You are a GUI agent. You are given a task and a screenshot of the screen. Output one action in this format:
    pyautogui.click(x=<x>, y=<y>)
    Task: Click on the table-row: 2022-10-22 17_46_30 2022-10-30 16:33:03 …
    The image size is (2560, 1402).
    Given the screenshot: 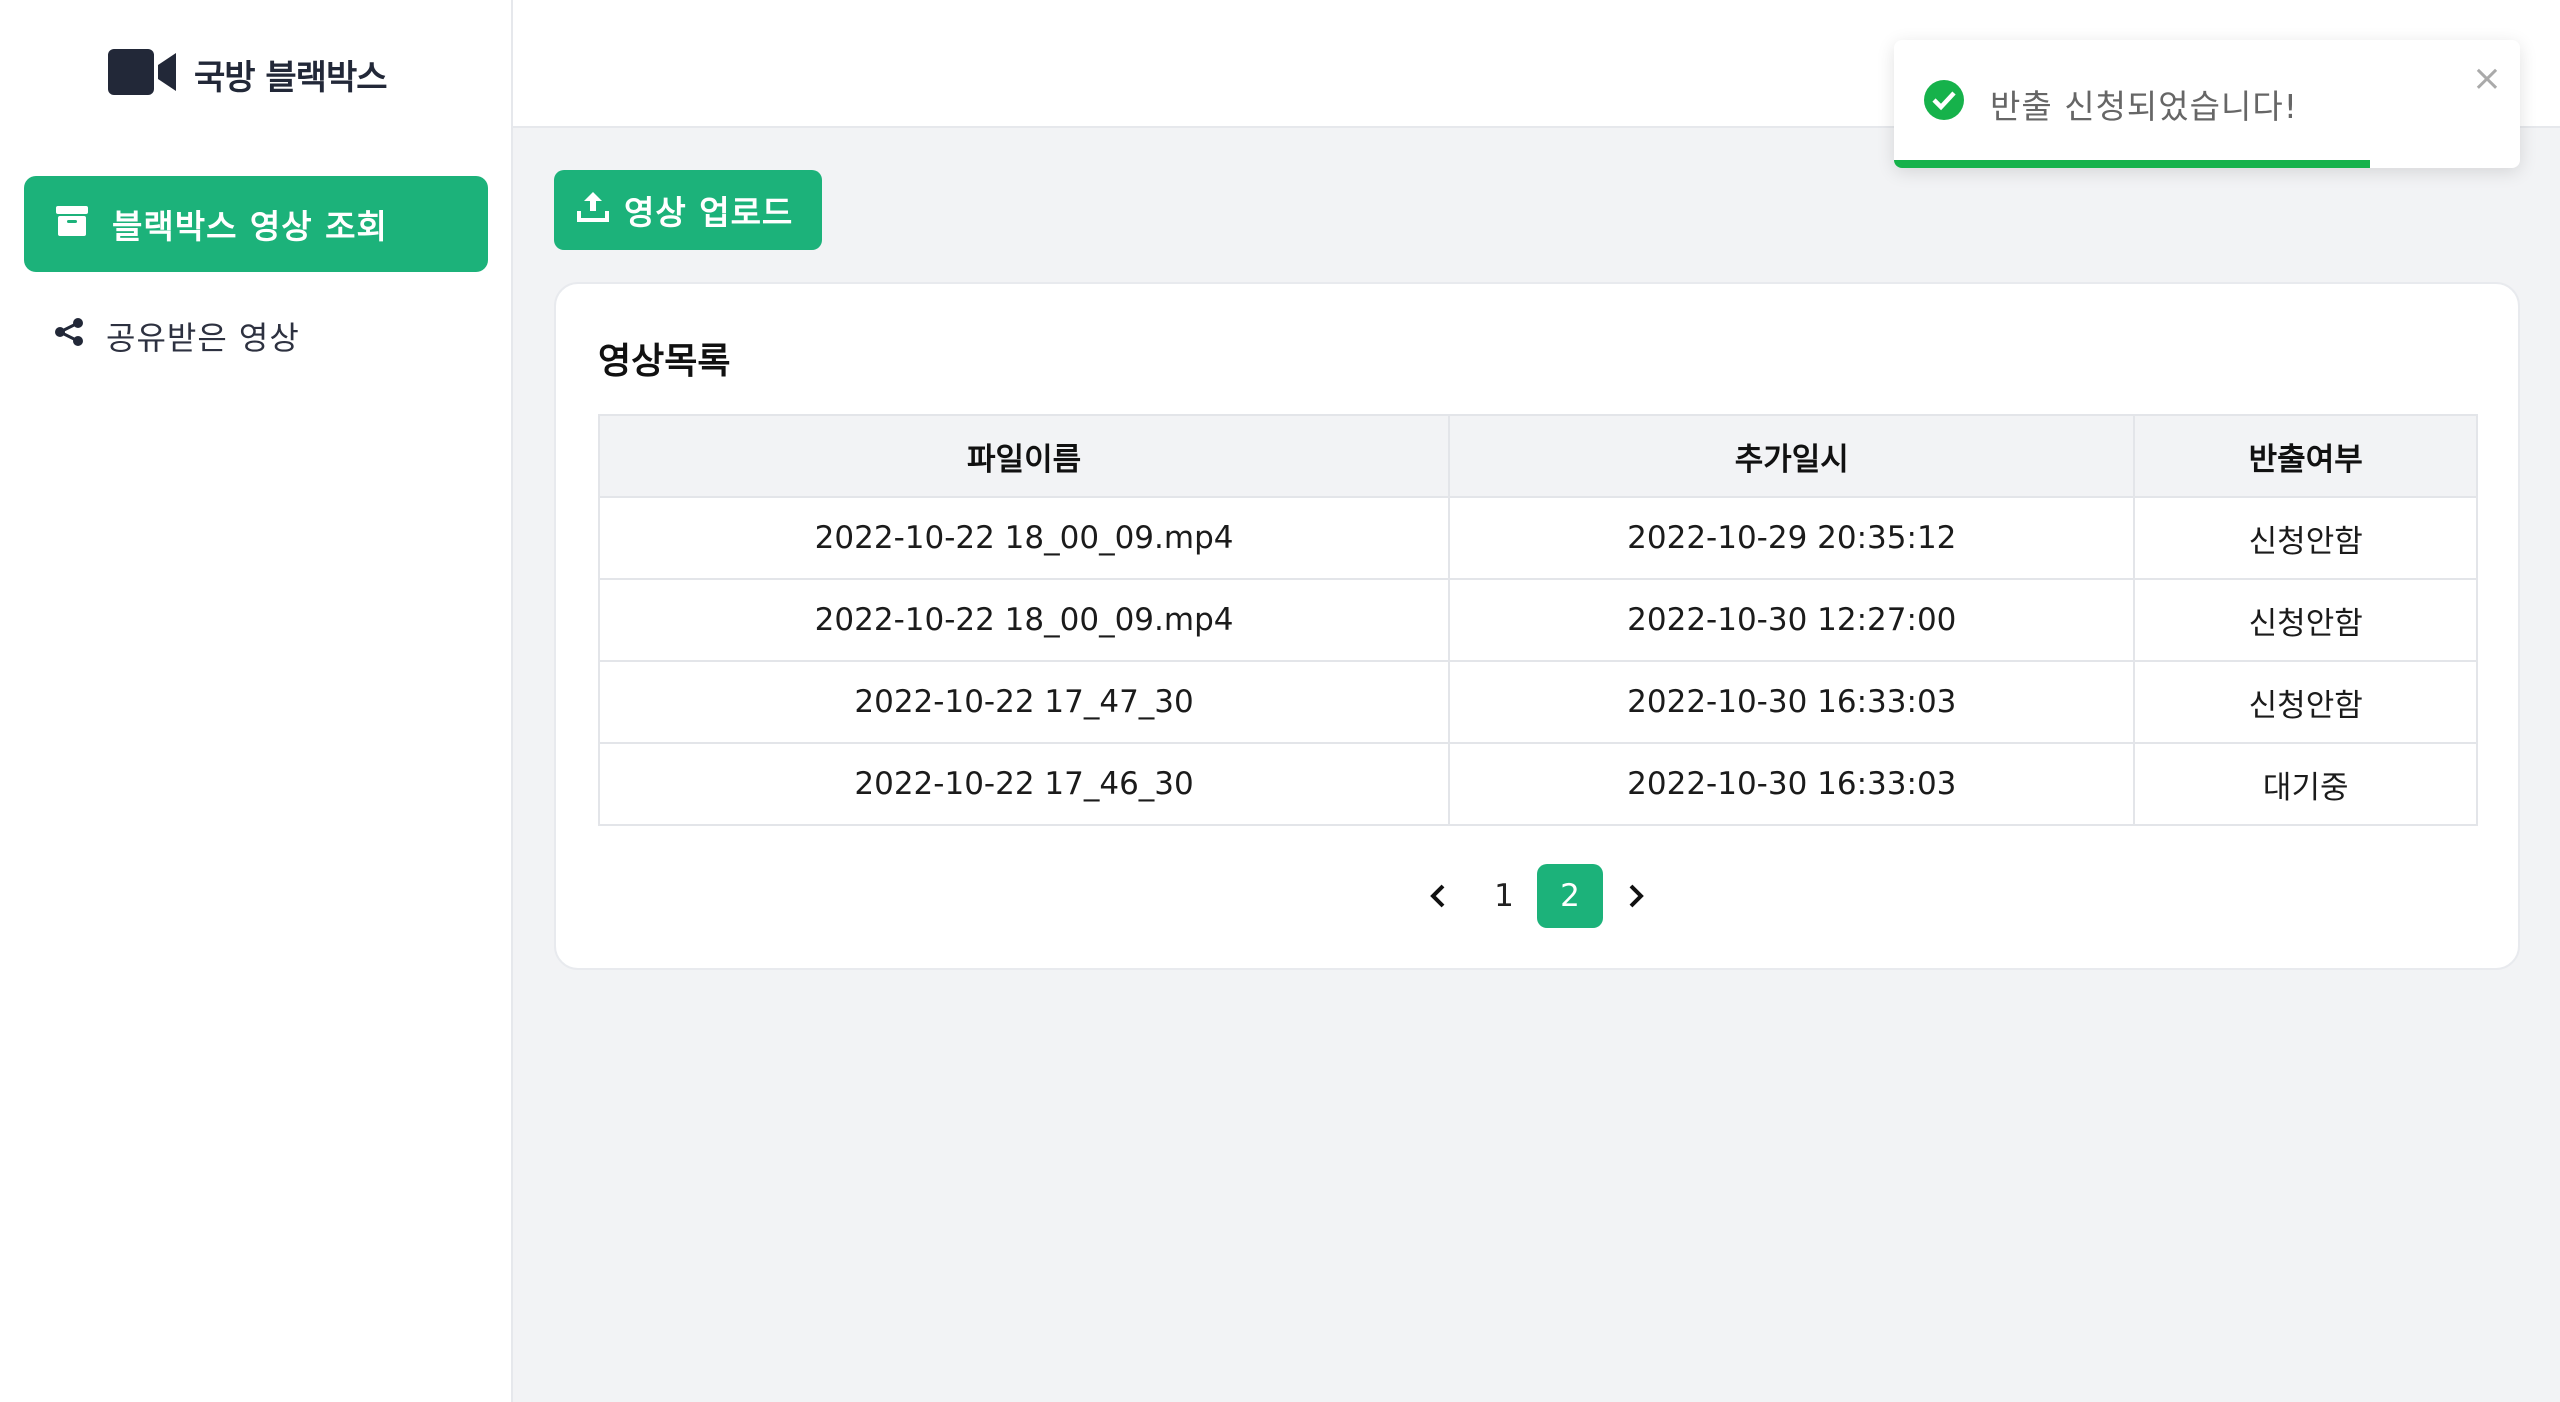 What is the action you would take?
    pyautogui.click(x=1537, y=784)
    